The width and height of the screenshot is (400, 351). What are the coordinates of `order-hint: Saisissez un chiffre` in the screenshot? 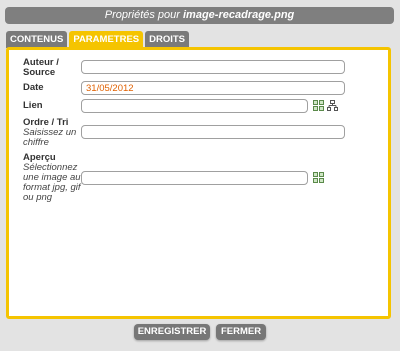 It's located at (50, 137).